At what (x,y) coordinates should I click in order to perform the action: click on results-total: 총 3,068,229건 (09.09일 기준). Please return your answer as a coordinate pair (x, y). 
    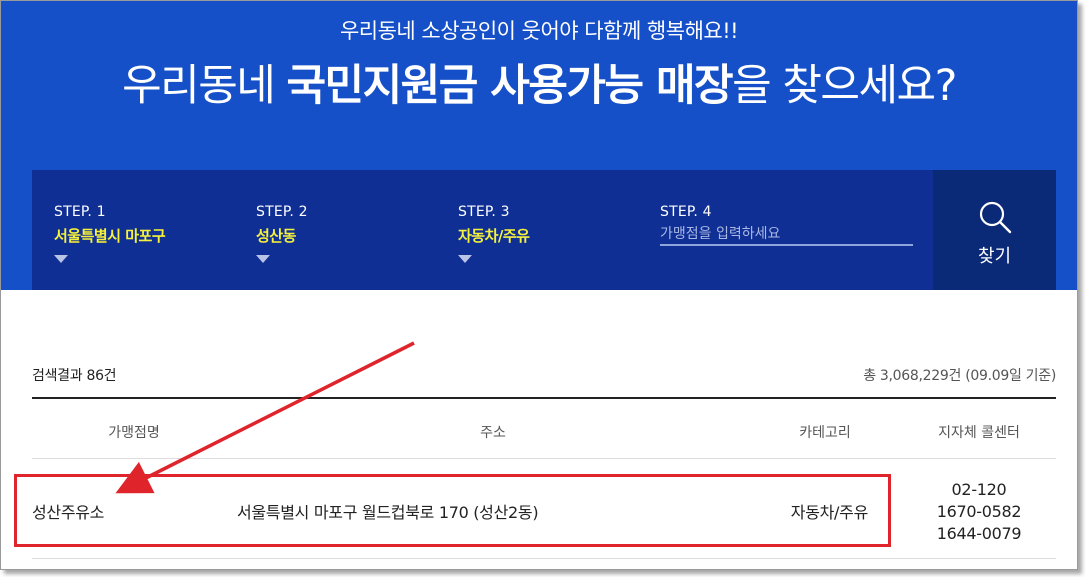
    Looking at the image, I should click on (959, 376).